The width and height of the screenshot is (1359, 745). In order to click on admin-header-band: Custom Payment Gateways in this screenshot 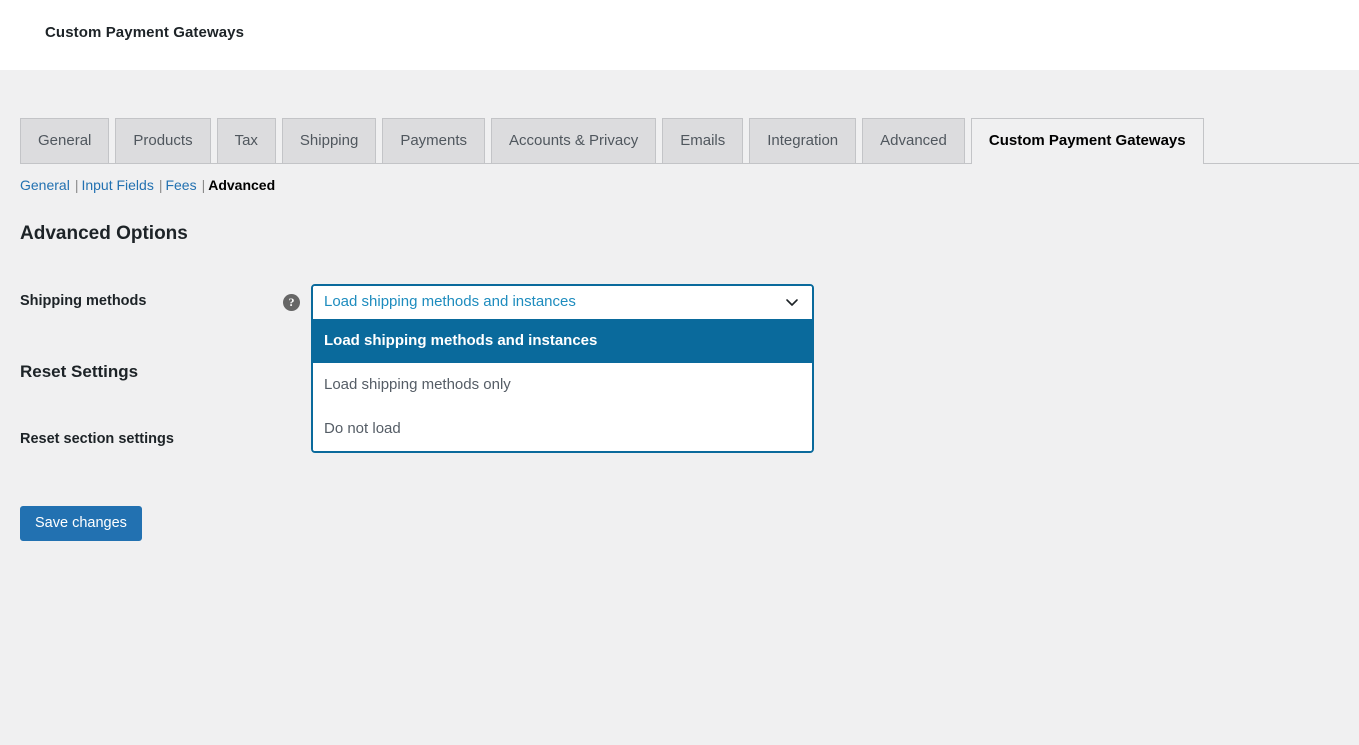, I will do `click(679, 35)`.